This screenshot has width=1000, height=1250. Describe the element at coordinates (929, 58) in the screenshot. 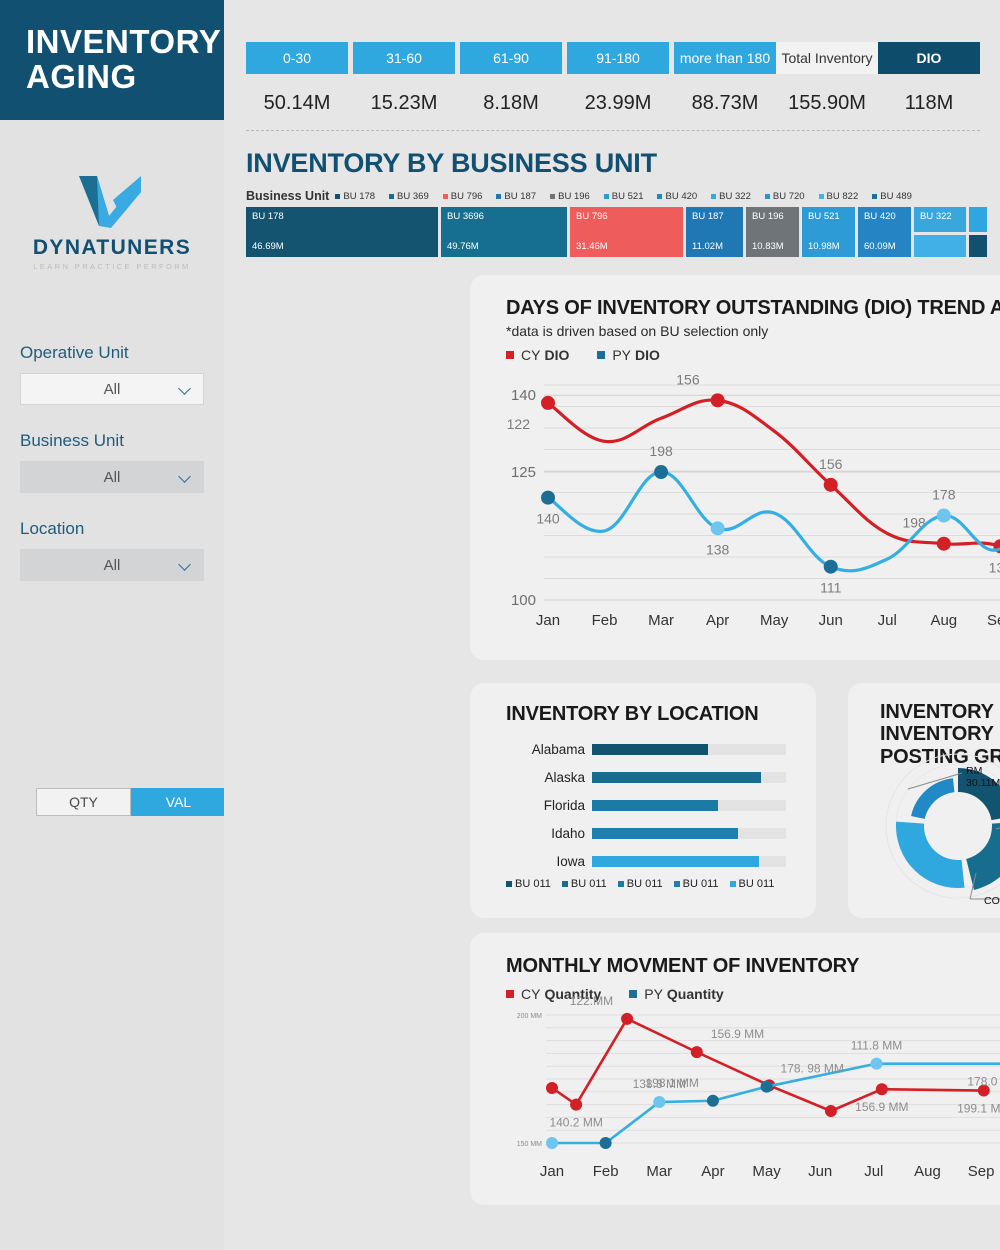

I see `kpi-header-6: DIO` at that location.